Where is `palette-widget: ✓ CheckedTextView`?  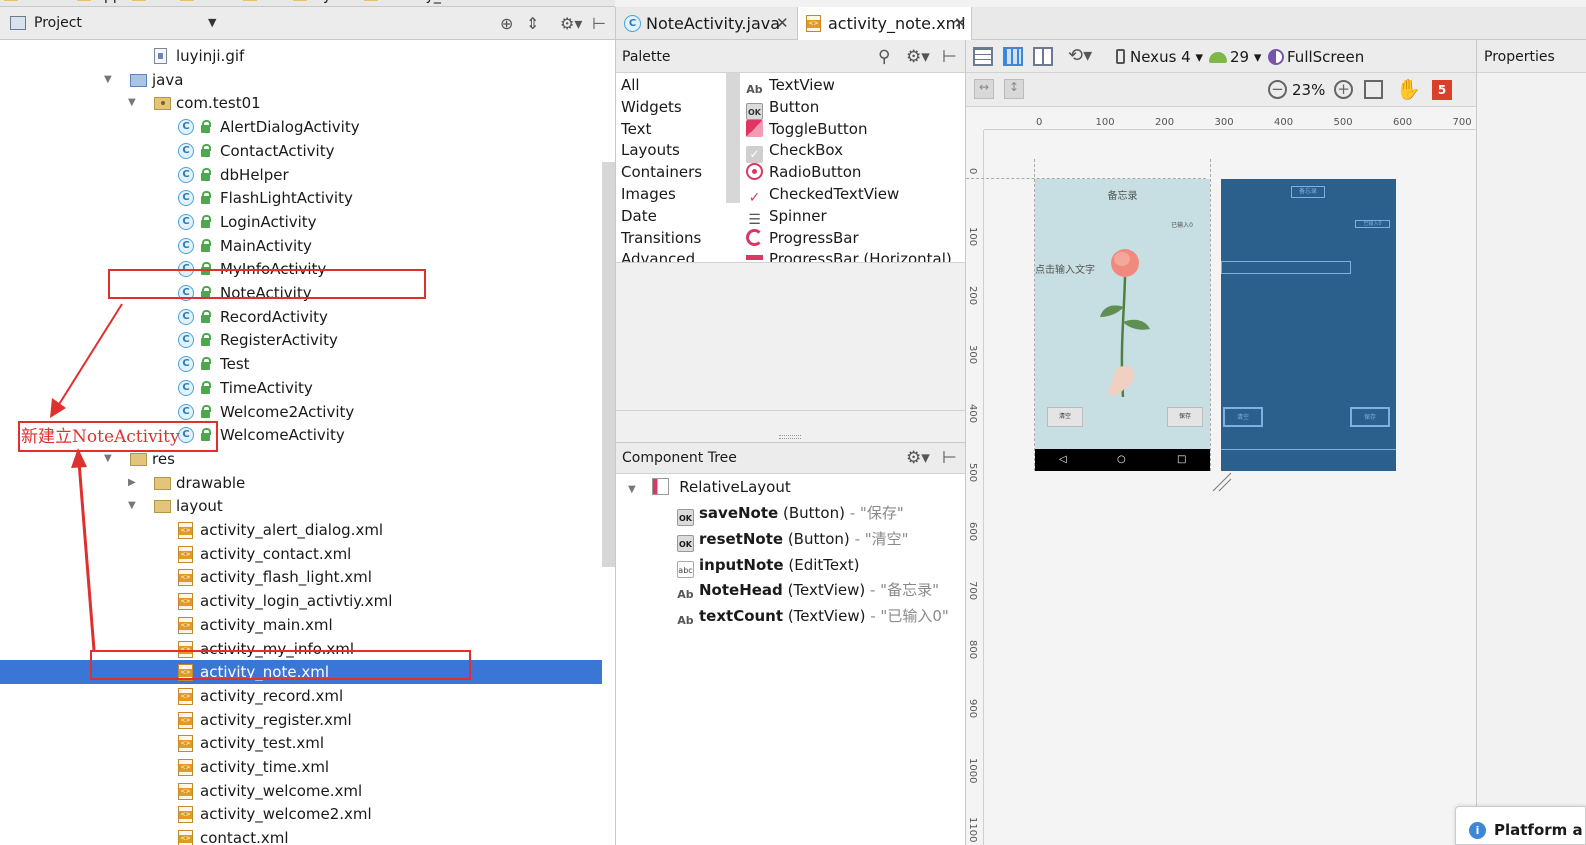
palette-widget: ✓ CheckedTextView is located at coordinates (823, 194).